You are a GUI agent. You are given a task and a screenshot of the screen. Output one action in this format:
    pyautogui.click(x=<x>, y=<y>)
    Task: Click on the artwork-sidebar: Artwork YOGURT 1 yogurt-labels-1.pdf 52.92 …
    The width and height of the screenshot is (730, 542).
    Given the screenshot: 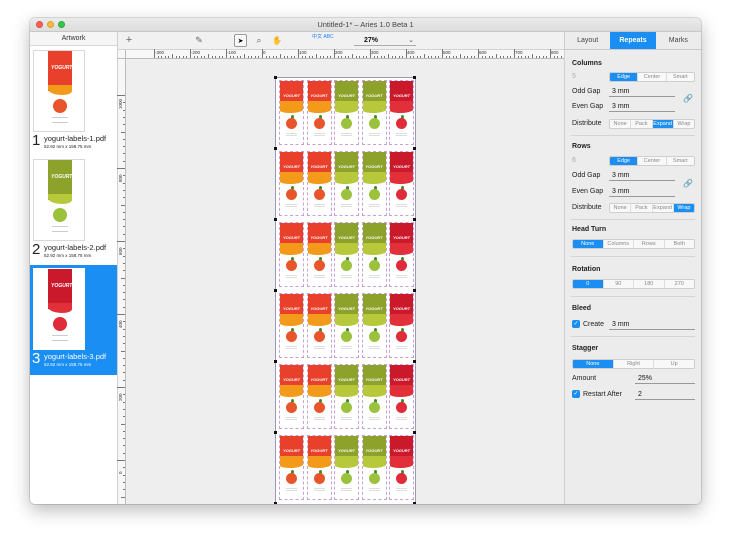 What is the action you would take?
    pyautogui.click(x=74, y=268)
    